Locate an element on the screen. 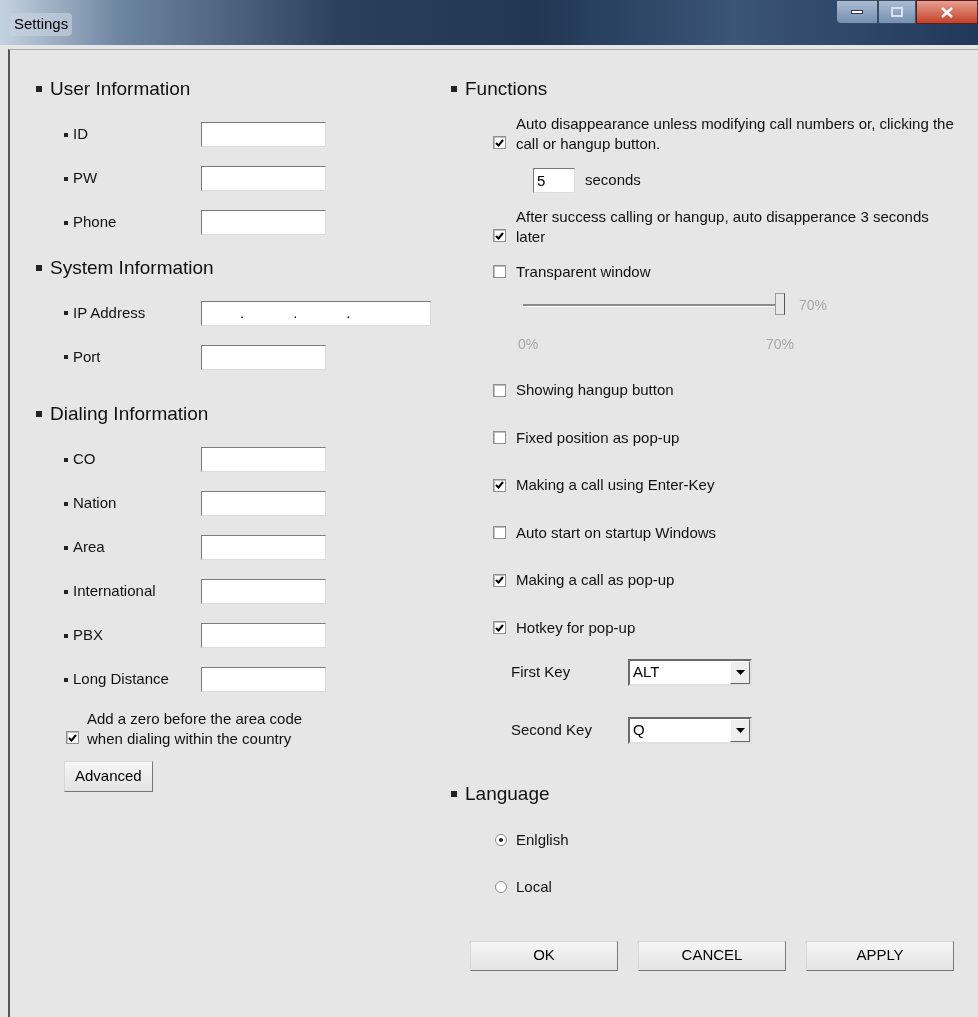 Image resolution: width=978 pixels, height=1017 pixels. dialog-button: CANCEL is located at coordinates (712, 955).